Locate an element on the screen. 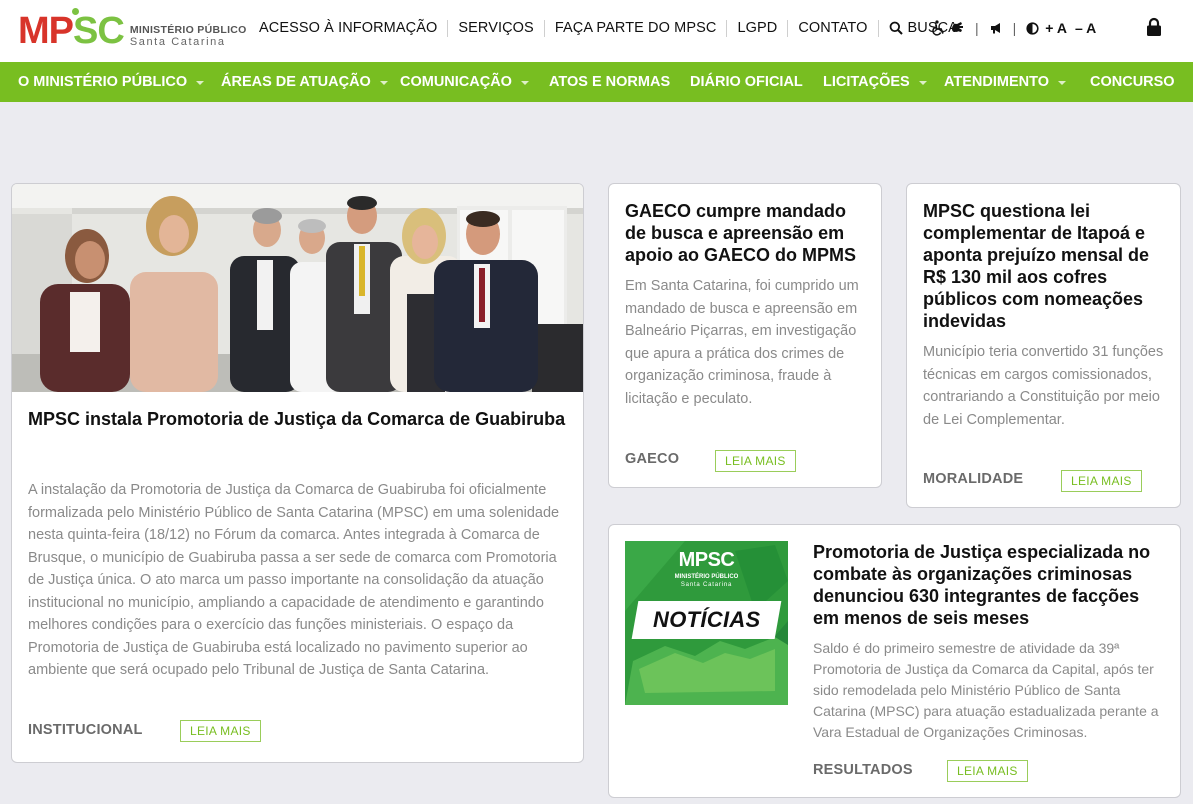 The width and height of the screenshot is (1193, 804). logo-line-1: MINISTÉRIO PÚBLICO is located at coordinates (188, 30).